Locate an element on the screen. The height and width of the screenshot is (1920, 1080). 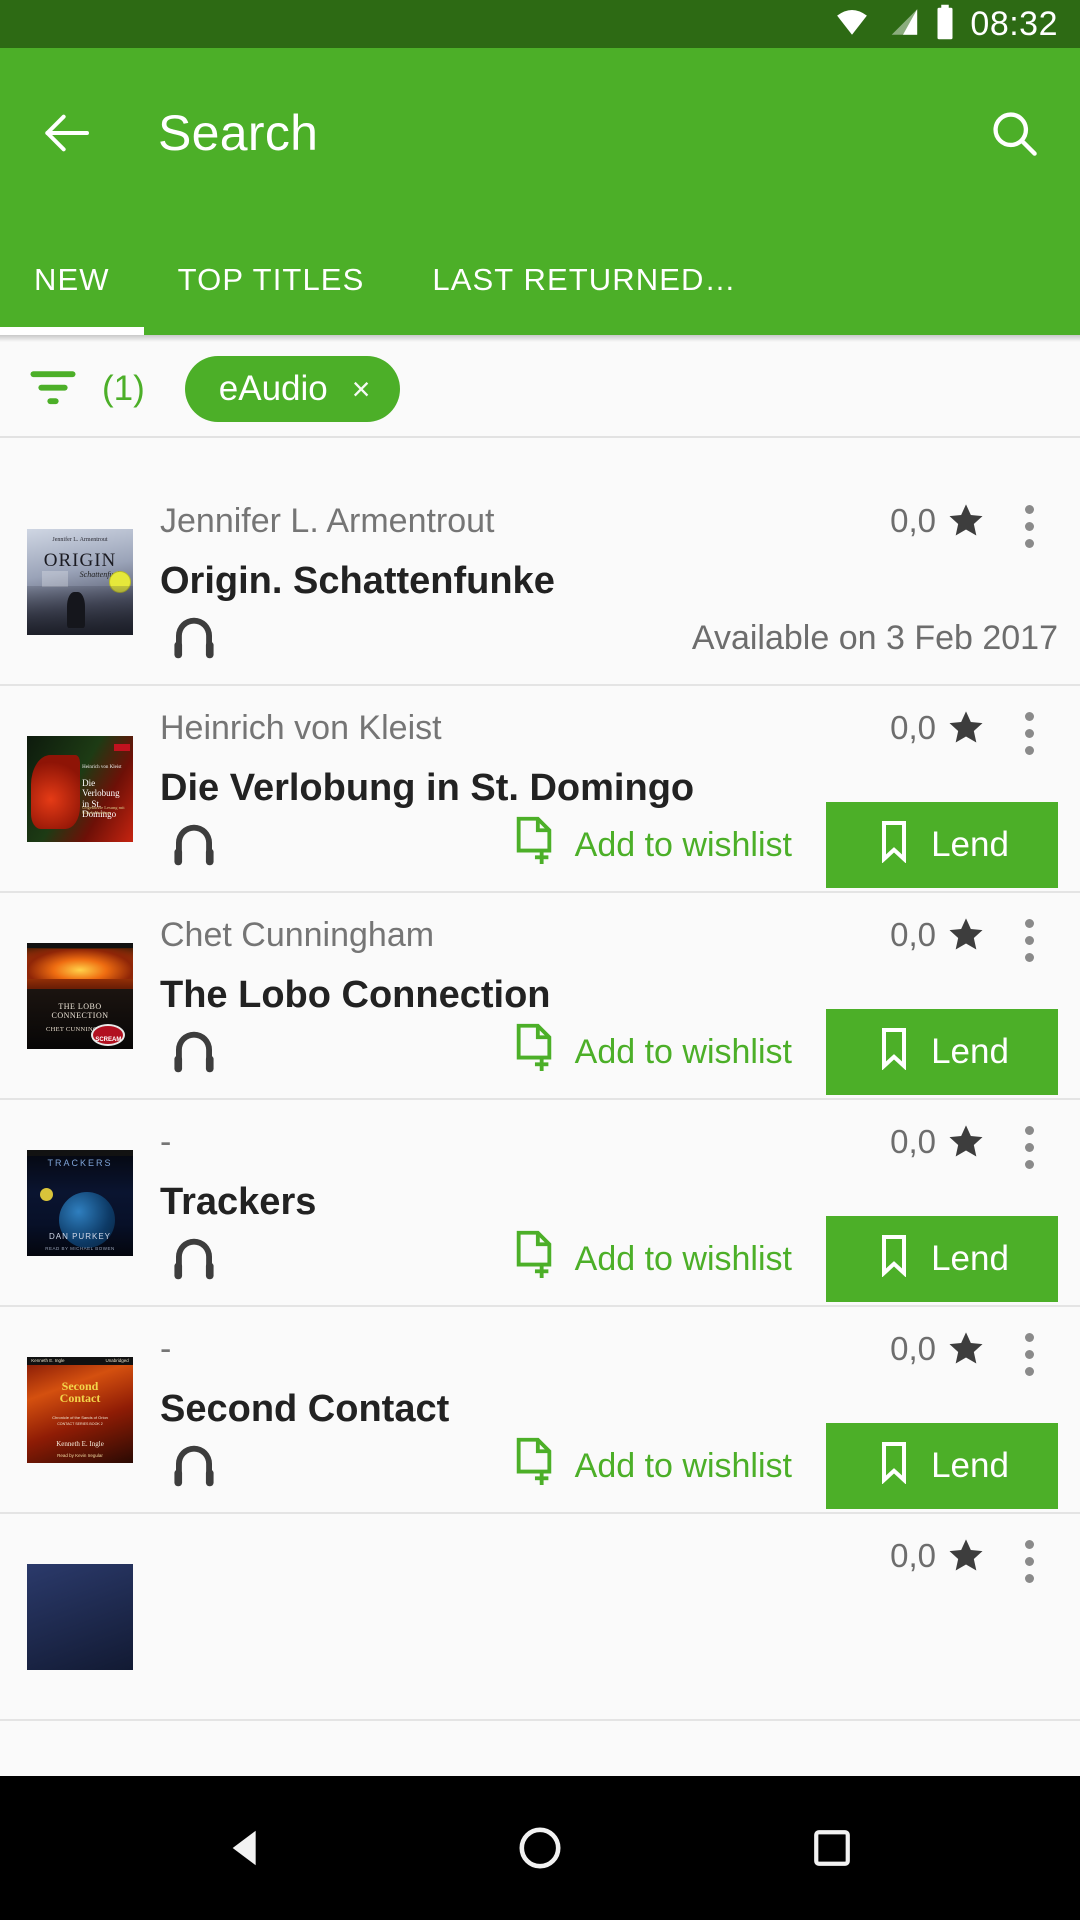
table-row: 0,0 is located at coordinates (540, 1617).